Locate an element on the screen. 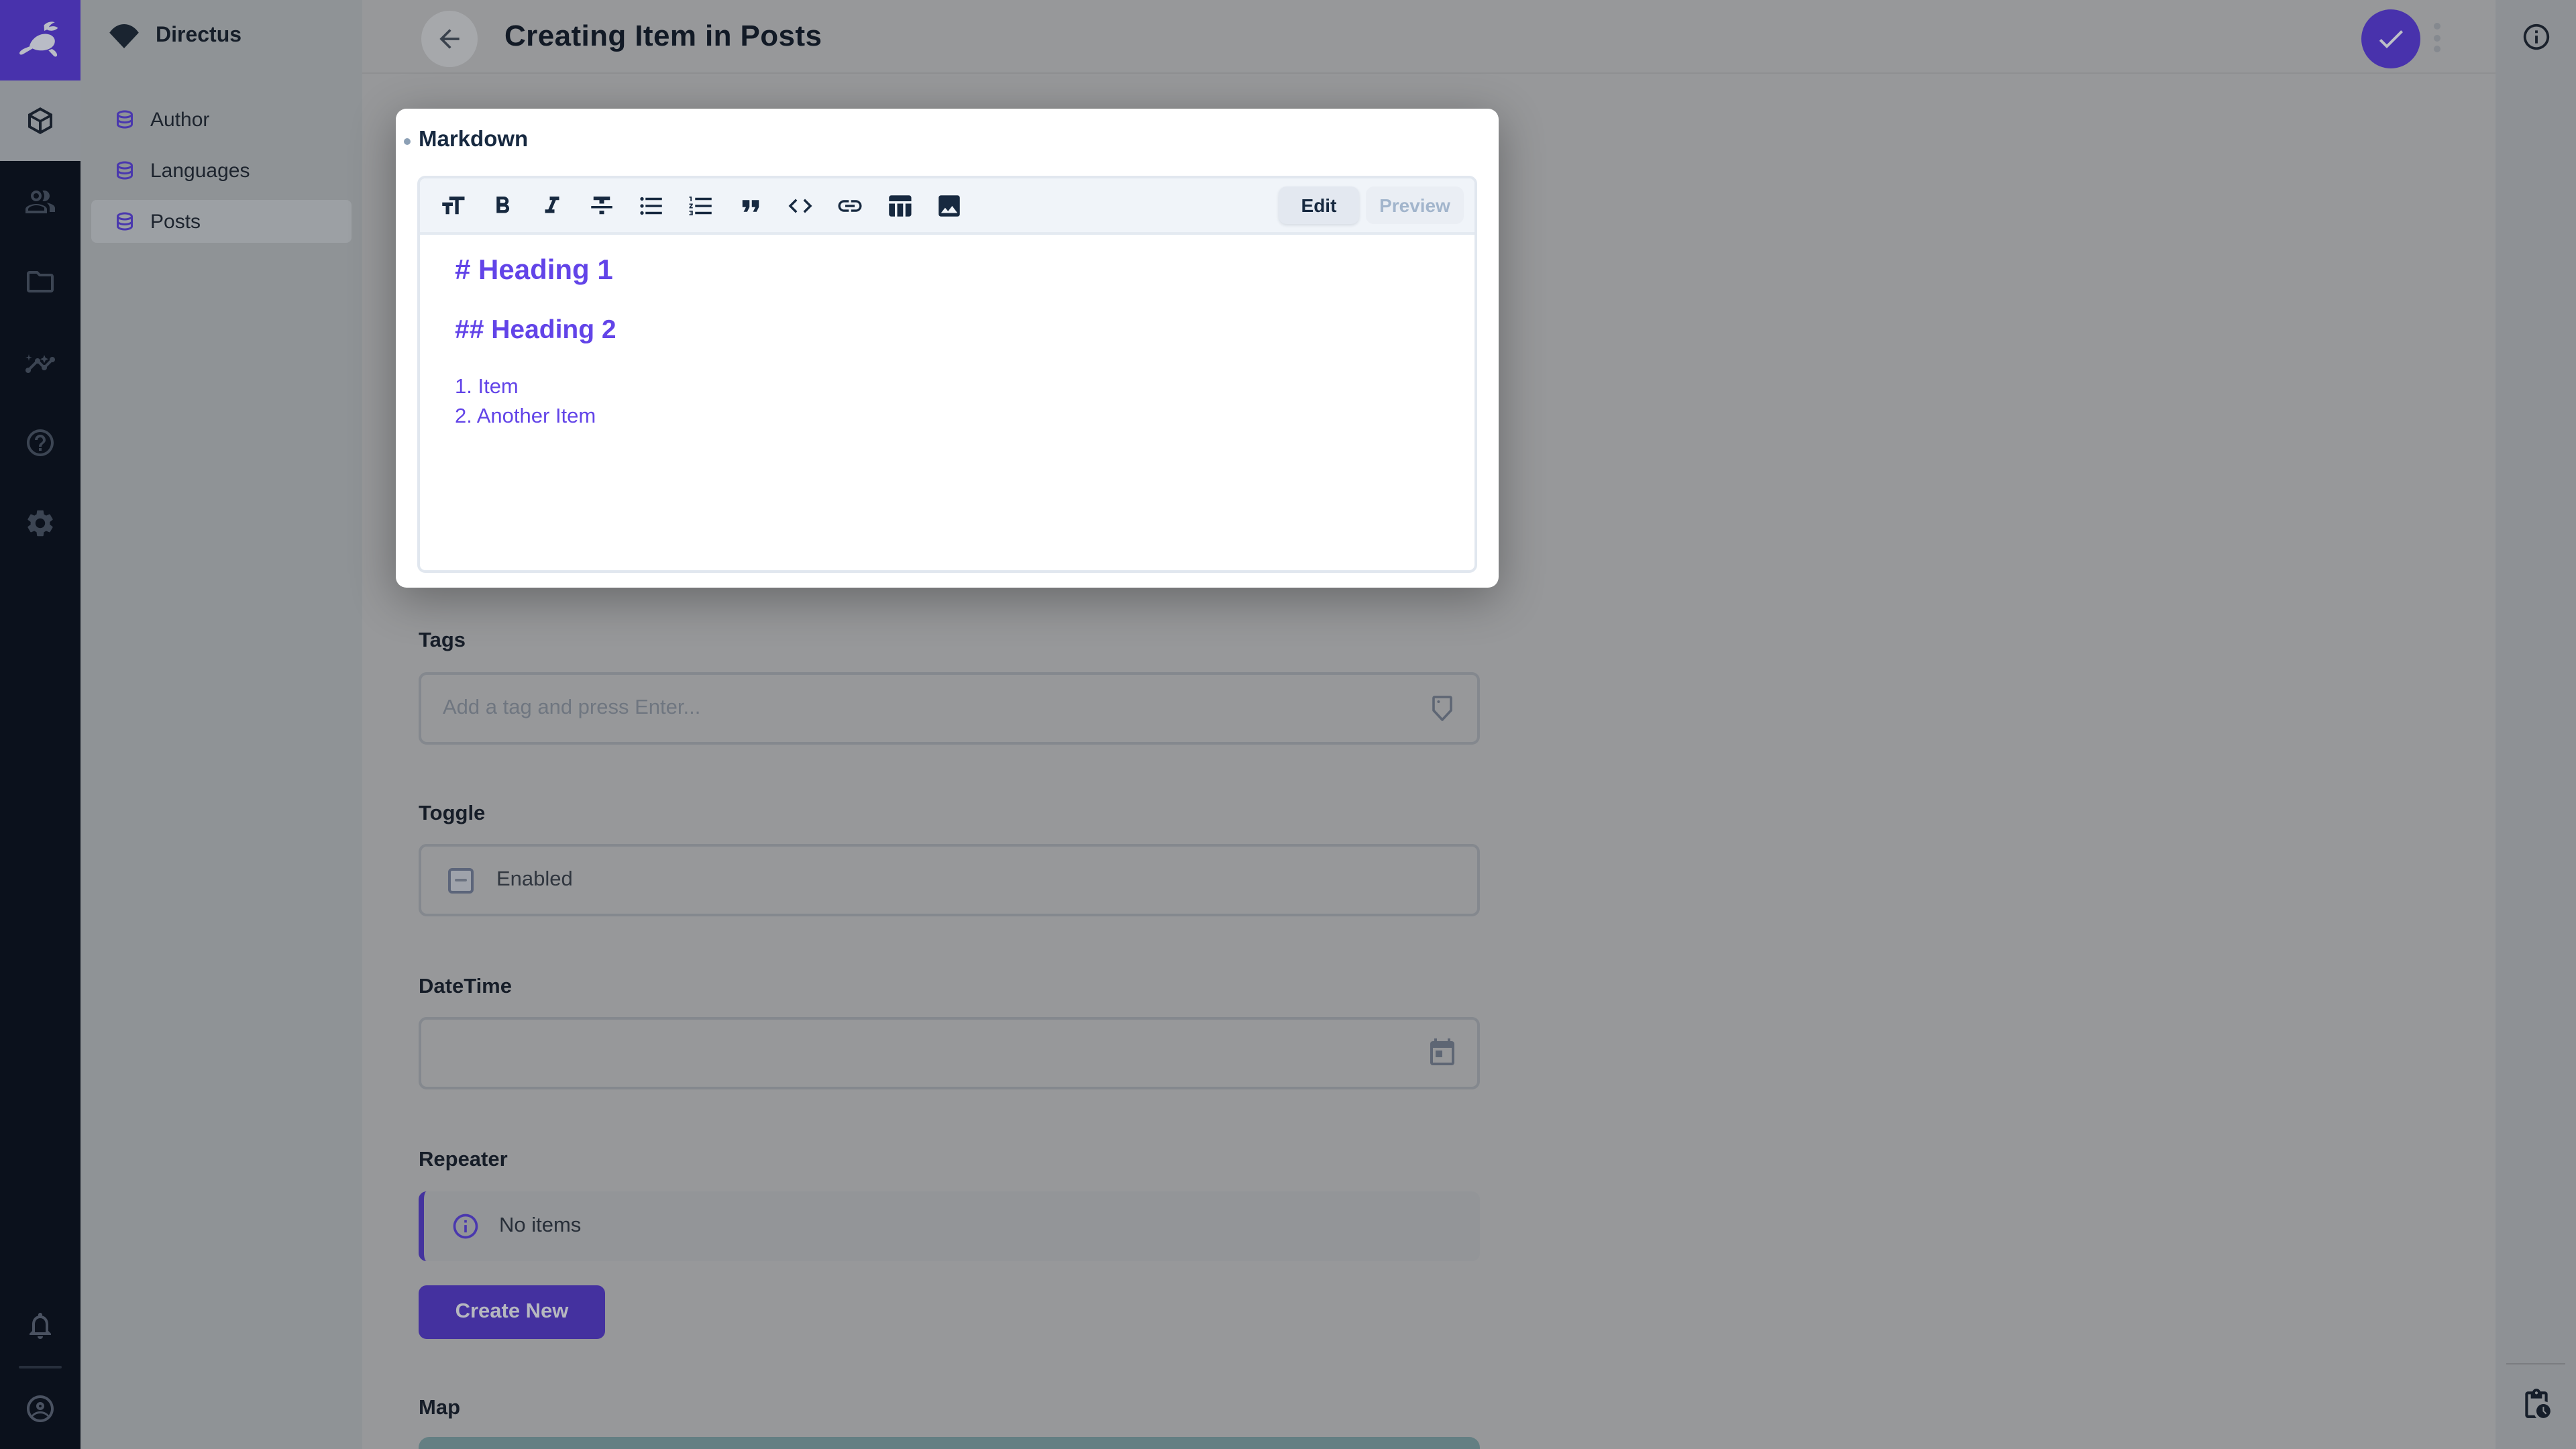 Image resolution: width=2576 pixels, height=1449 pixels. repeater-empty-notice: No items is located at coordinates (949, 1226).